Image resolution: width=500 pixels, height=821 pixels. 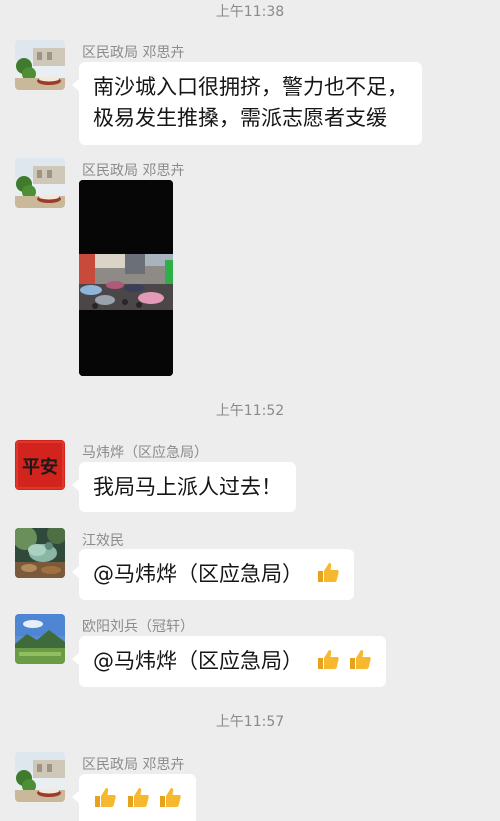 I want to click on crowd-street-image, so click(x=126, y=278).